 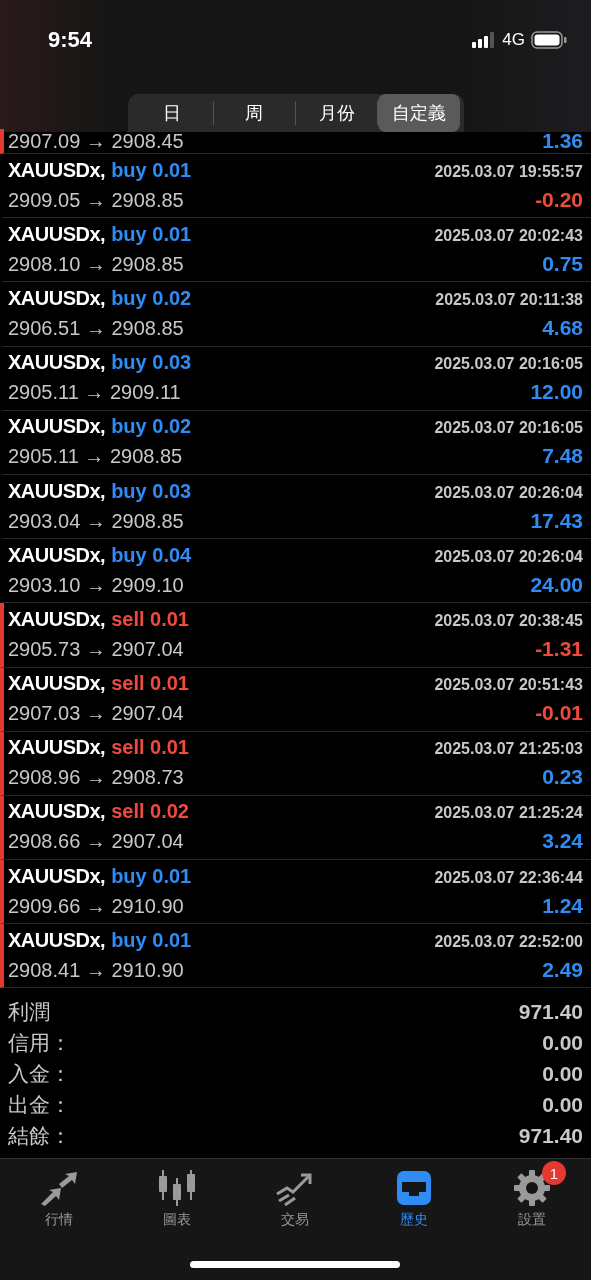 I want to click on deal-row: XAUUSDx, buy 0.01 2025.03.07 19:55:57 2909.05 → 2908.85 -0.20, so click(x=295, y=186).